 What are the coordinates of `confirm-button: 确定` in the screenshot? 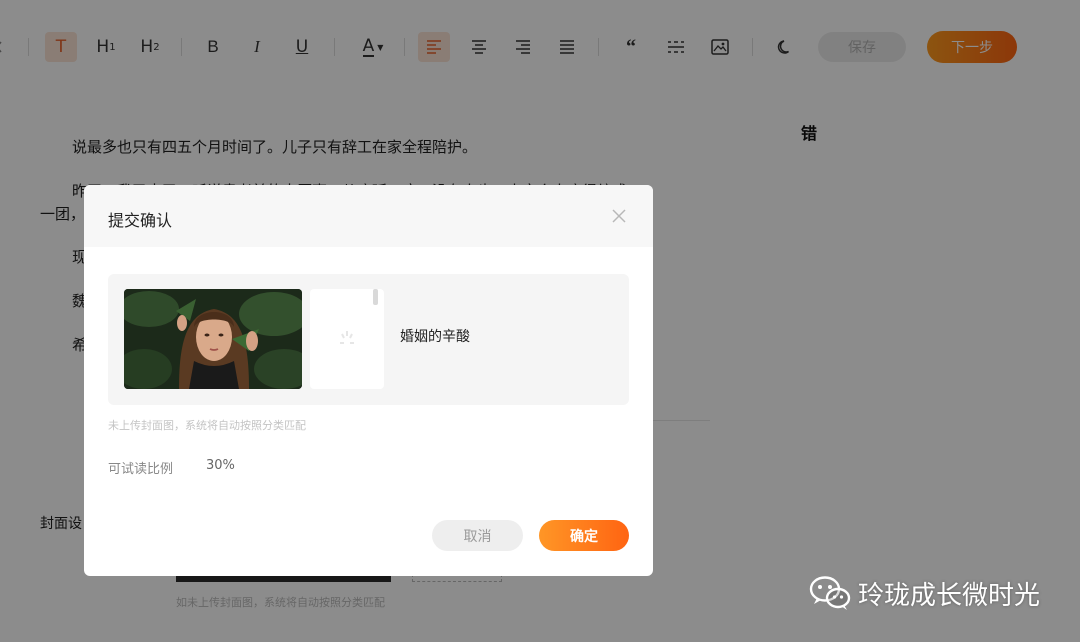 It's located at (584, 535).